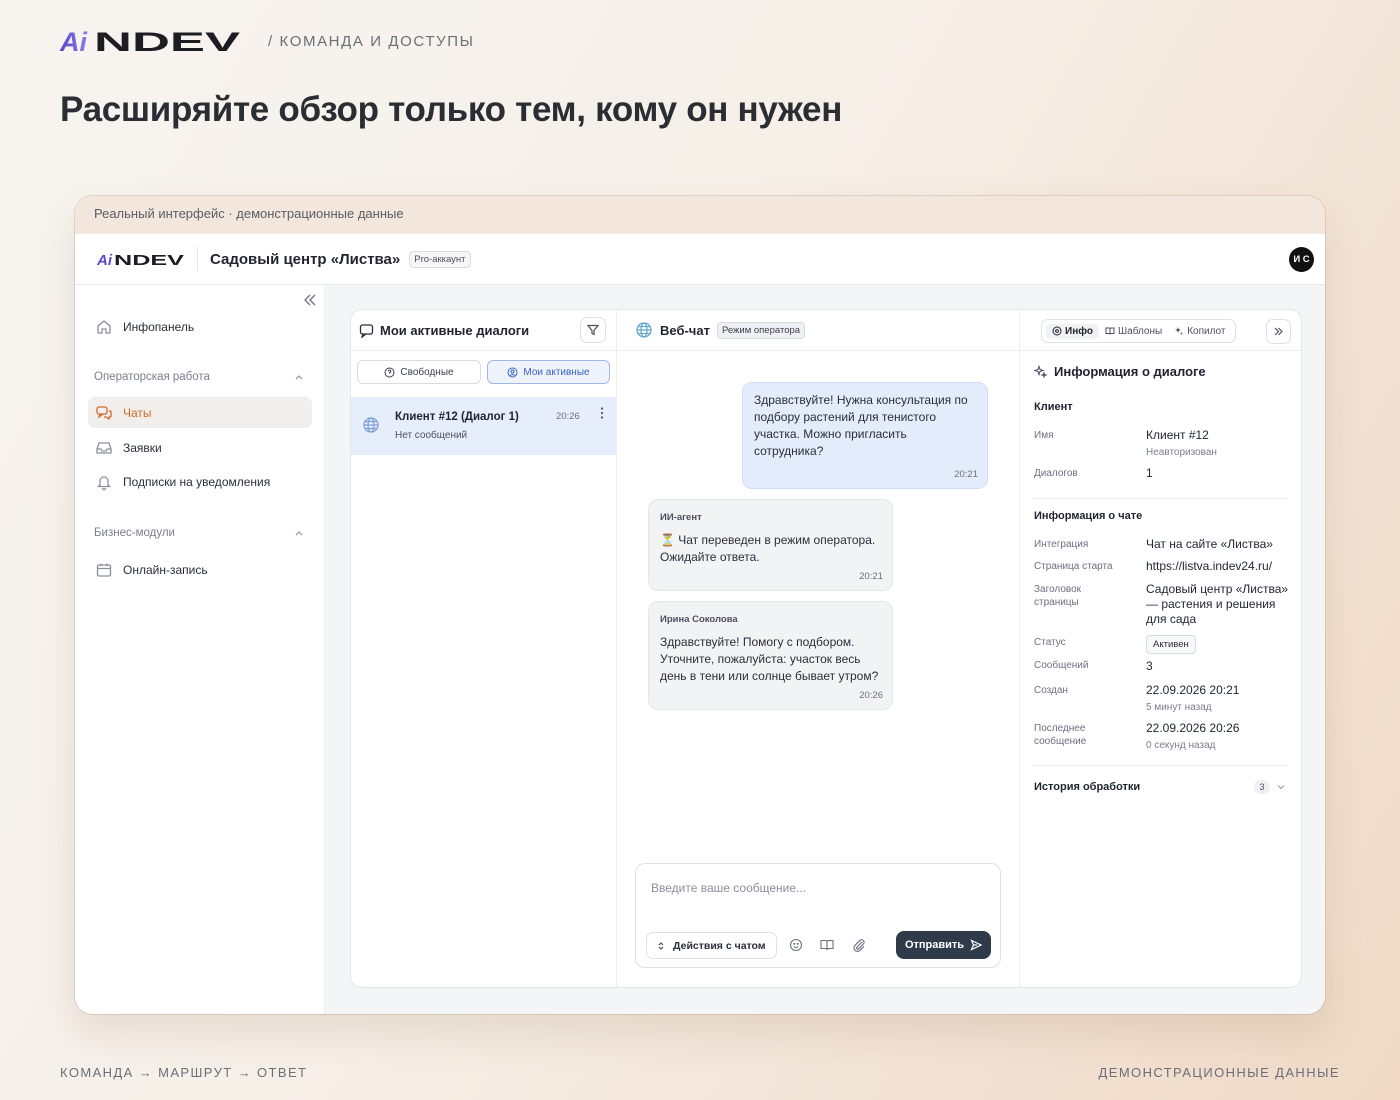 The height and width of the screenshot is (1100, 1400). Describe the element at coordinates (199, 533) in the screenshot. I see `nav-group-business: Бизнес-модули` at that location.